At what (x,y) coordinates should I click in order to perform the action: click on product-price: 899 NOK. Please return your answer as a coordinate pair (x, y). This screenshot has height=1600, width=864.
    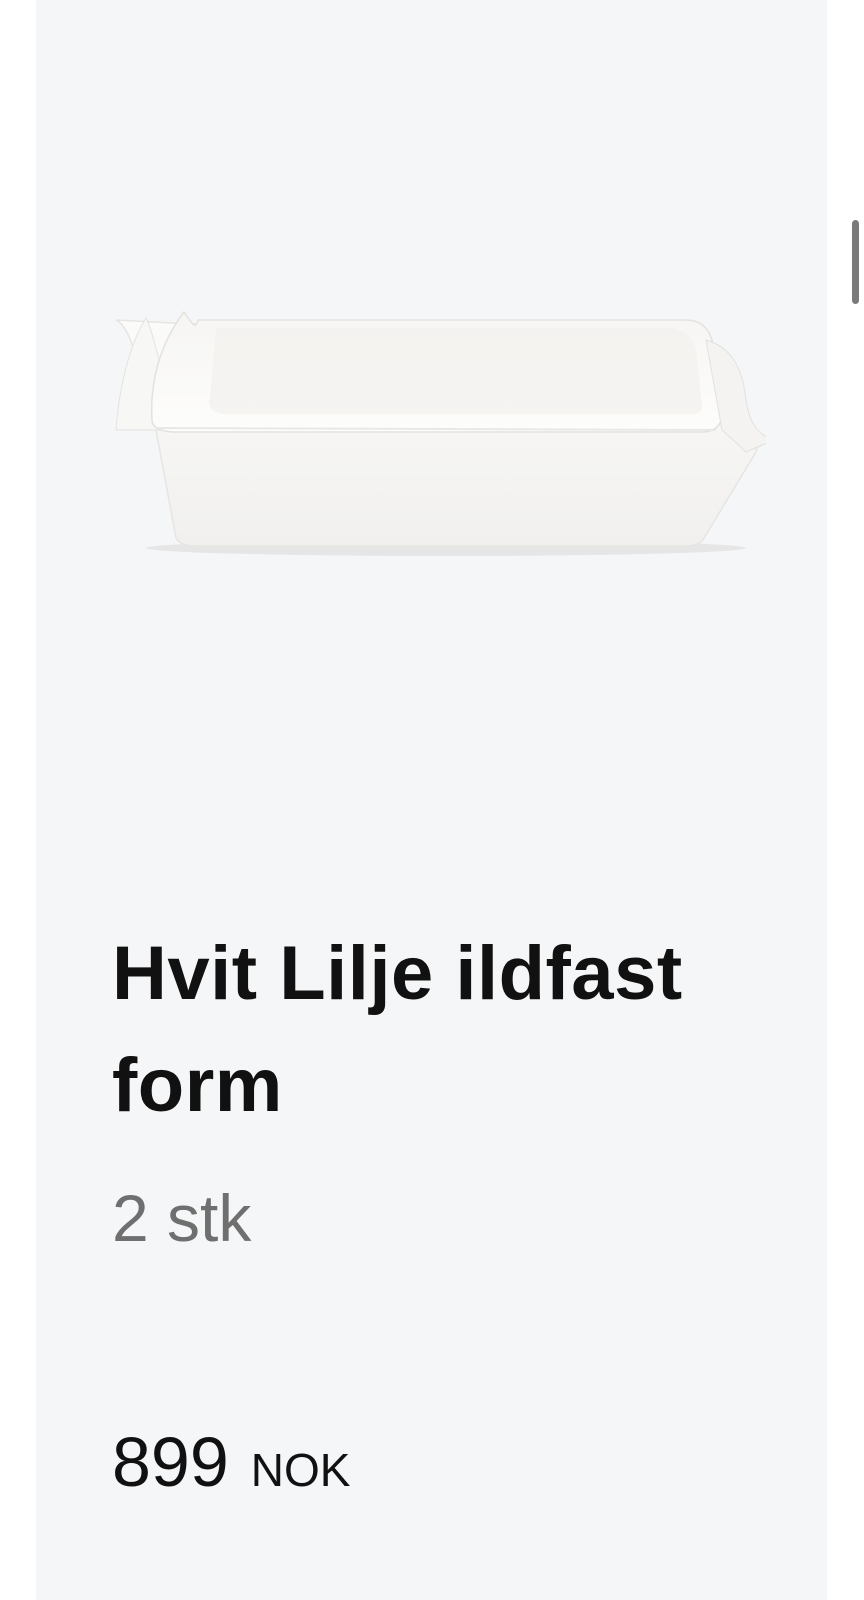
    Looking at the image, I should click on (231, 1466).